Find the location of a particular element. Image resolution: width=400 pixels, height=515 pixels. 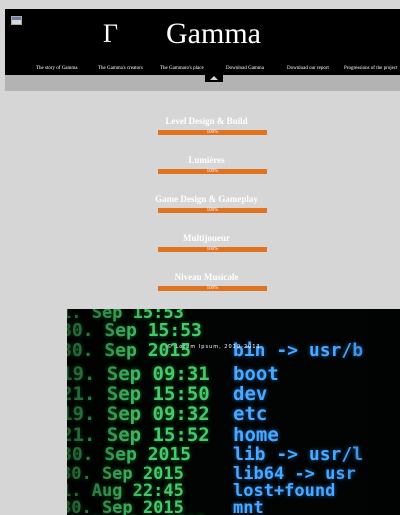

gamma-logo: Γ is located at coordinates (110, 34).